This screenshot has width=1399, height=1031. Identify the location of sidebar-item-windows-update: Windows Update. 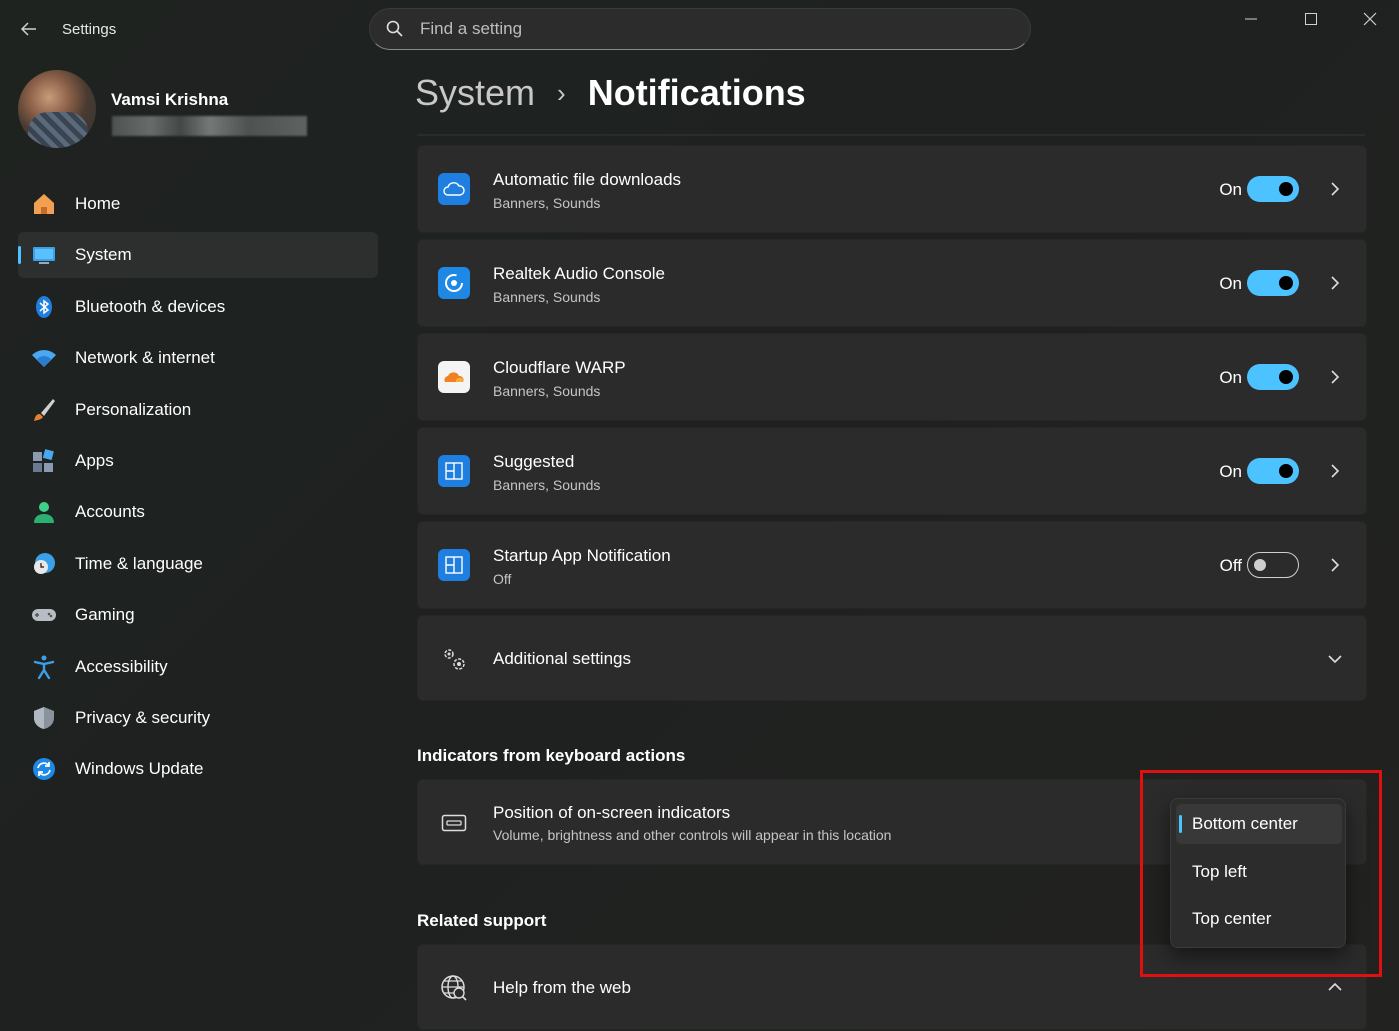
(198, 769).